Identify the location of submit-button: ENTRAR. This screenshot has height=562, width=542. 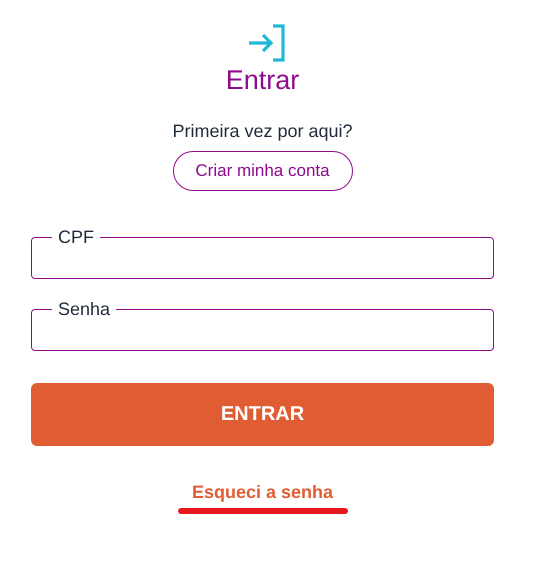
(262, 414).